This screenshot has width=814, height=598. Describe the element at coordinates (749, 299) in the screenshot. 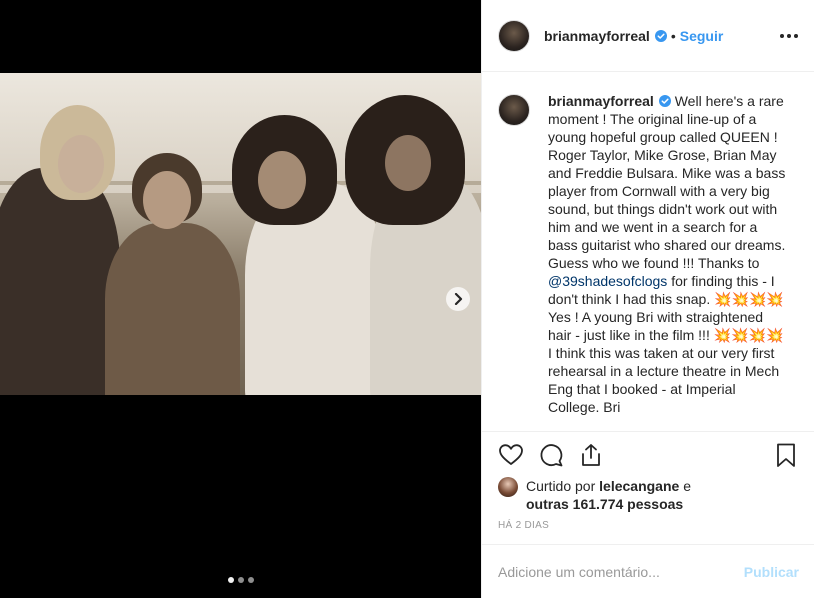

I see `caption-emoji-1: 💥💥💥💥` at that location.